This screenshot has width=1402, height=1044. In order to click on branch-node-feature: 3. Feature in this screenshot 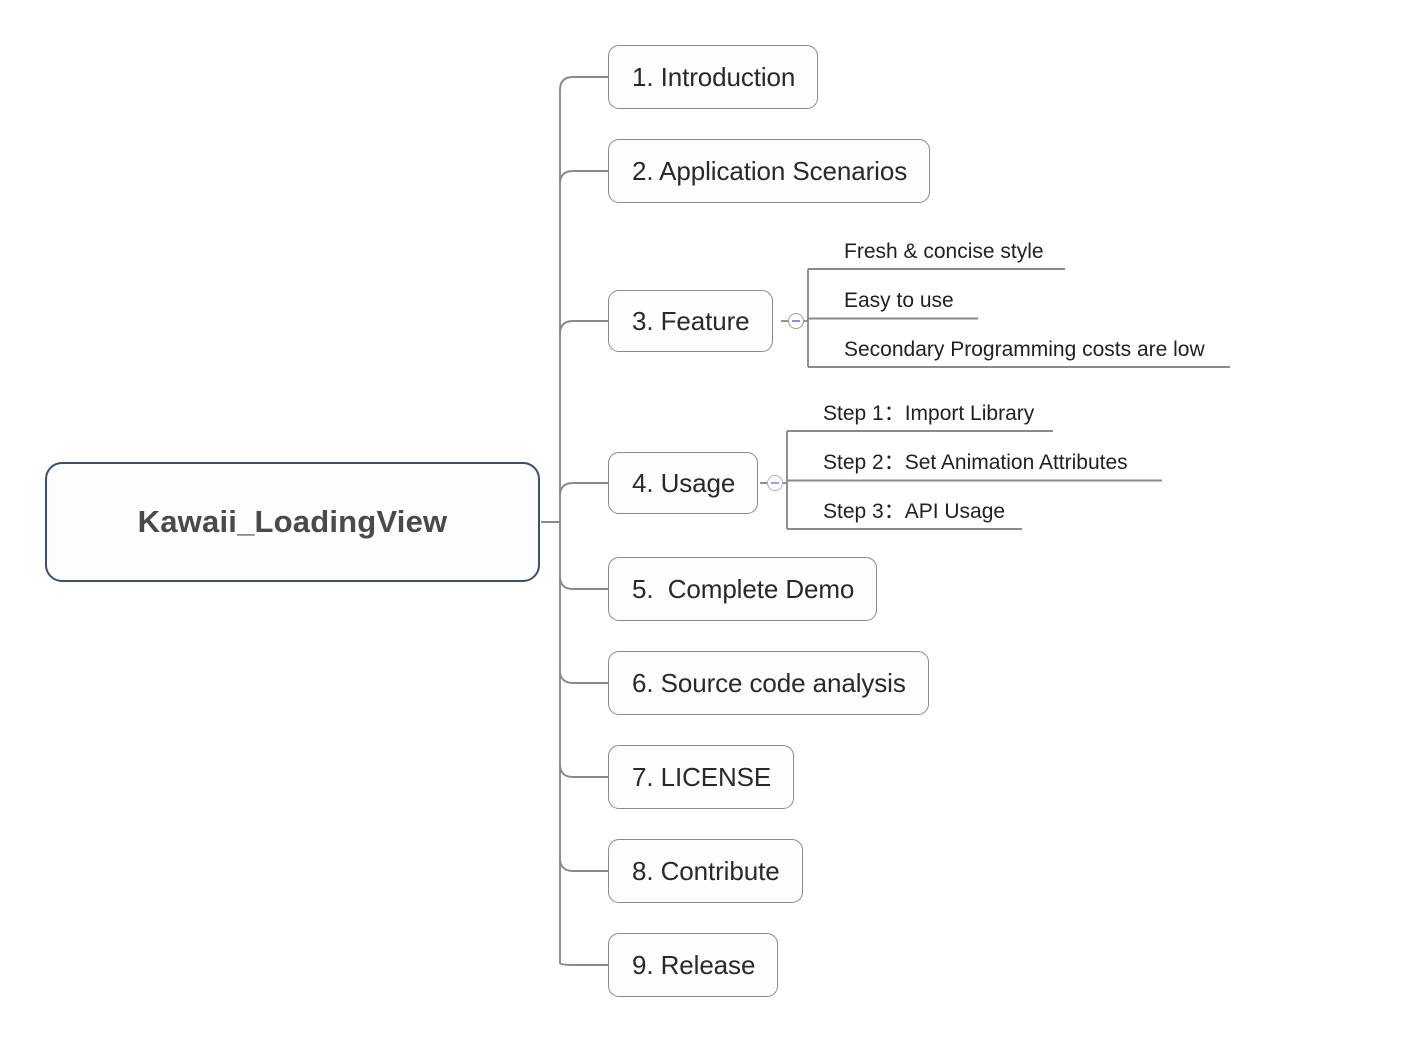, I will do `click(690, 321)`.